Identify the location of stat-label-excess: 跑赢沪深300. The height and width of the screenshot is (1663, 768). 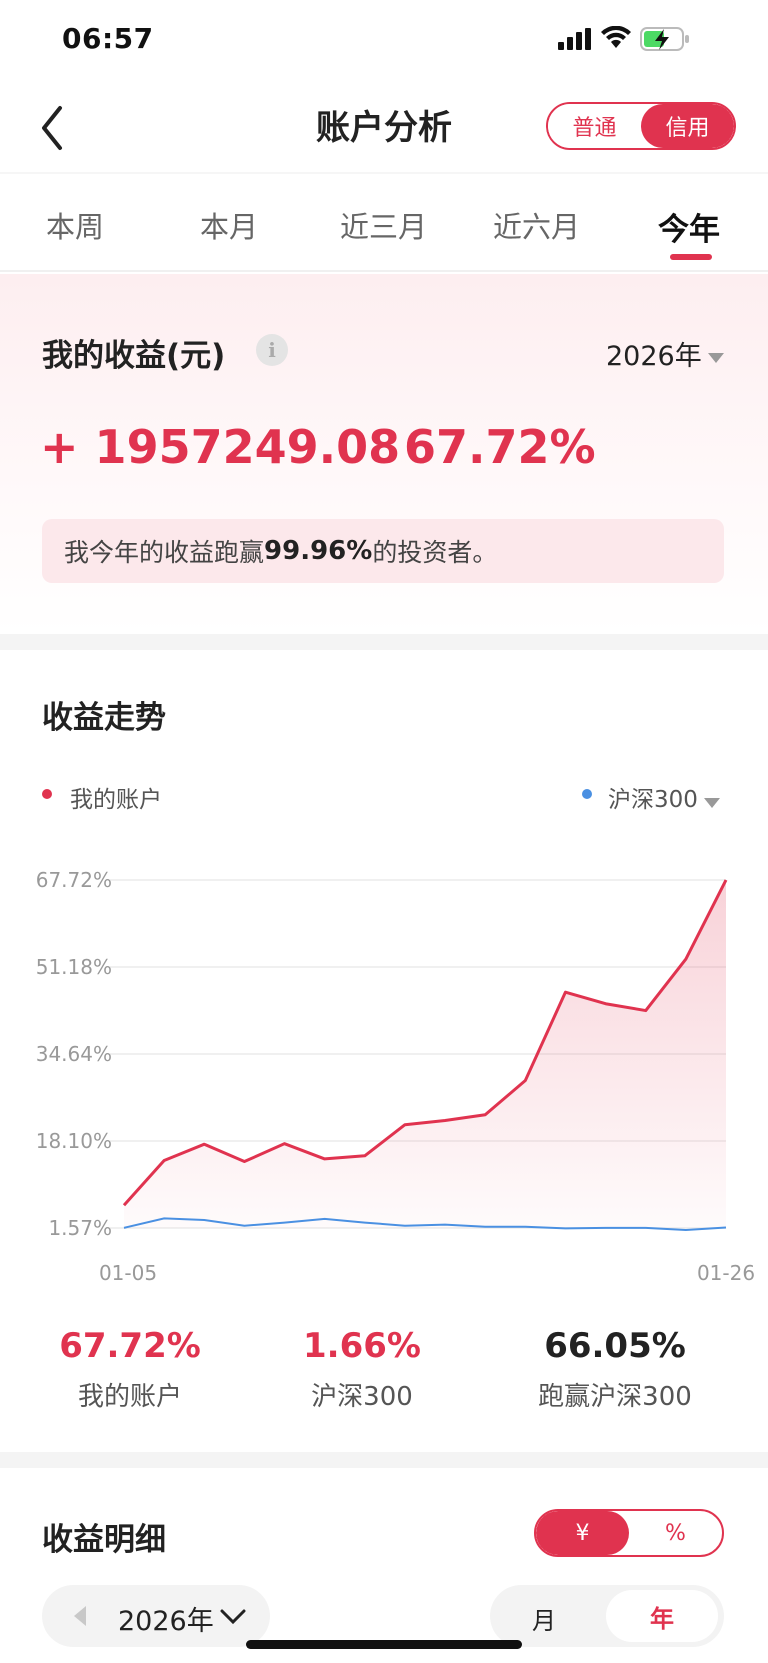
(615, 1397).